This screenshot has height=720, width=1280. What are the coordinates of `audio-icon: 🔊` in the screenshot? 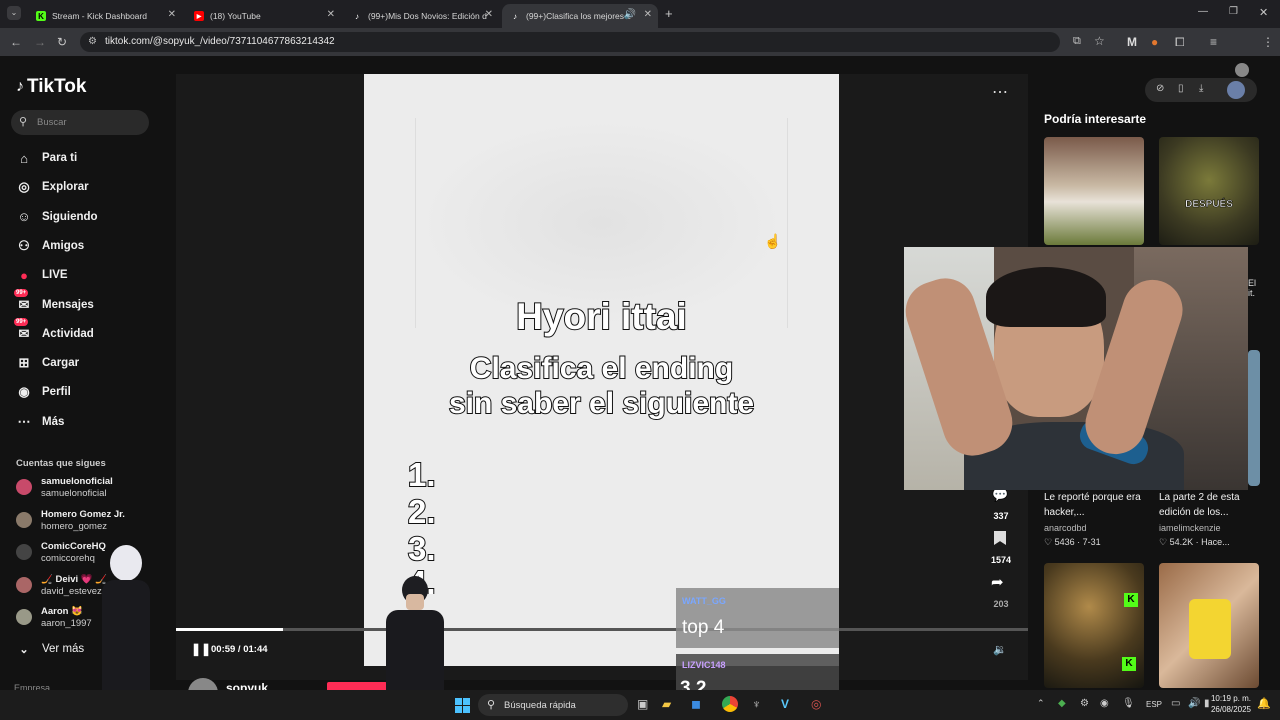 It's located at (630, 14).